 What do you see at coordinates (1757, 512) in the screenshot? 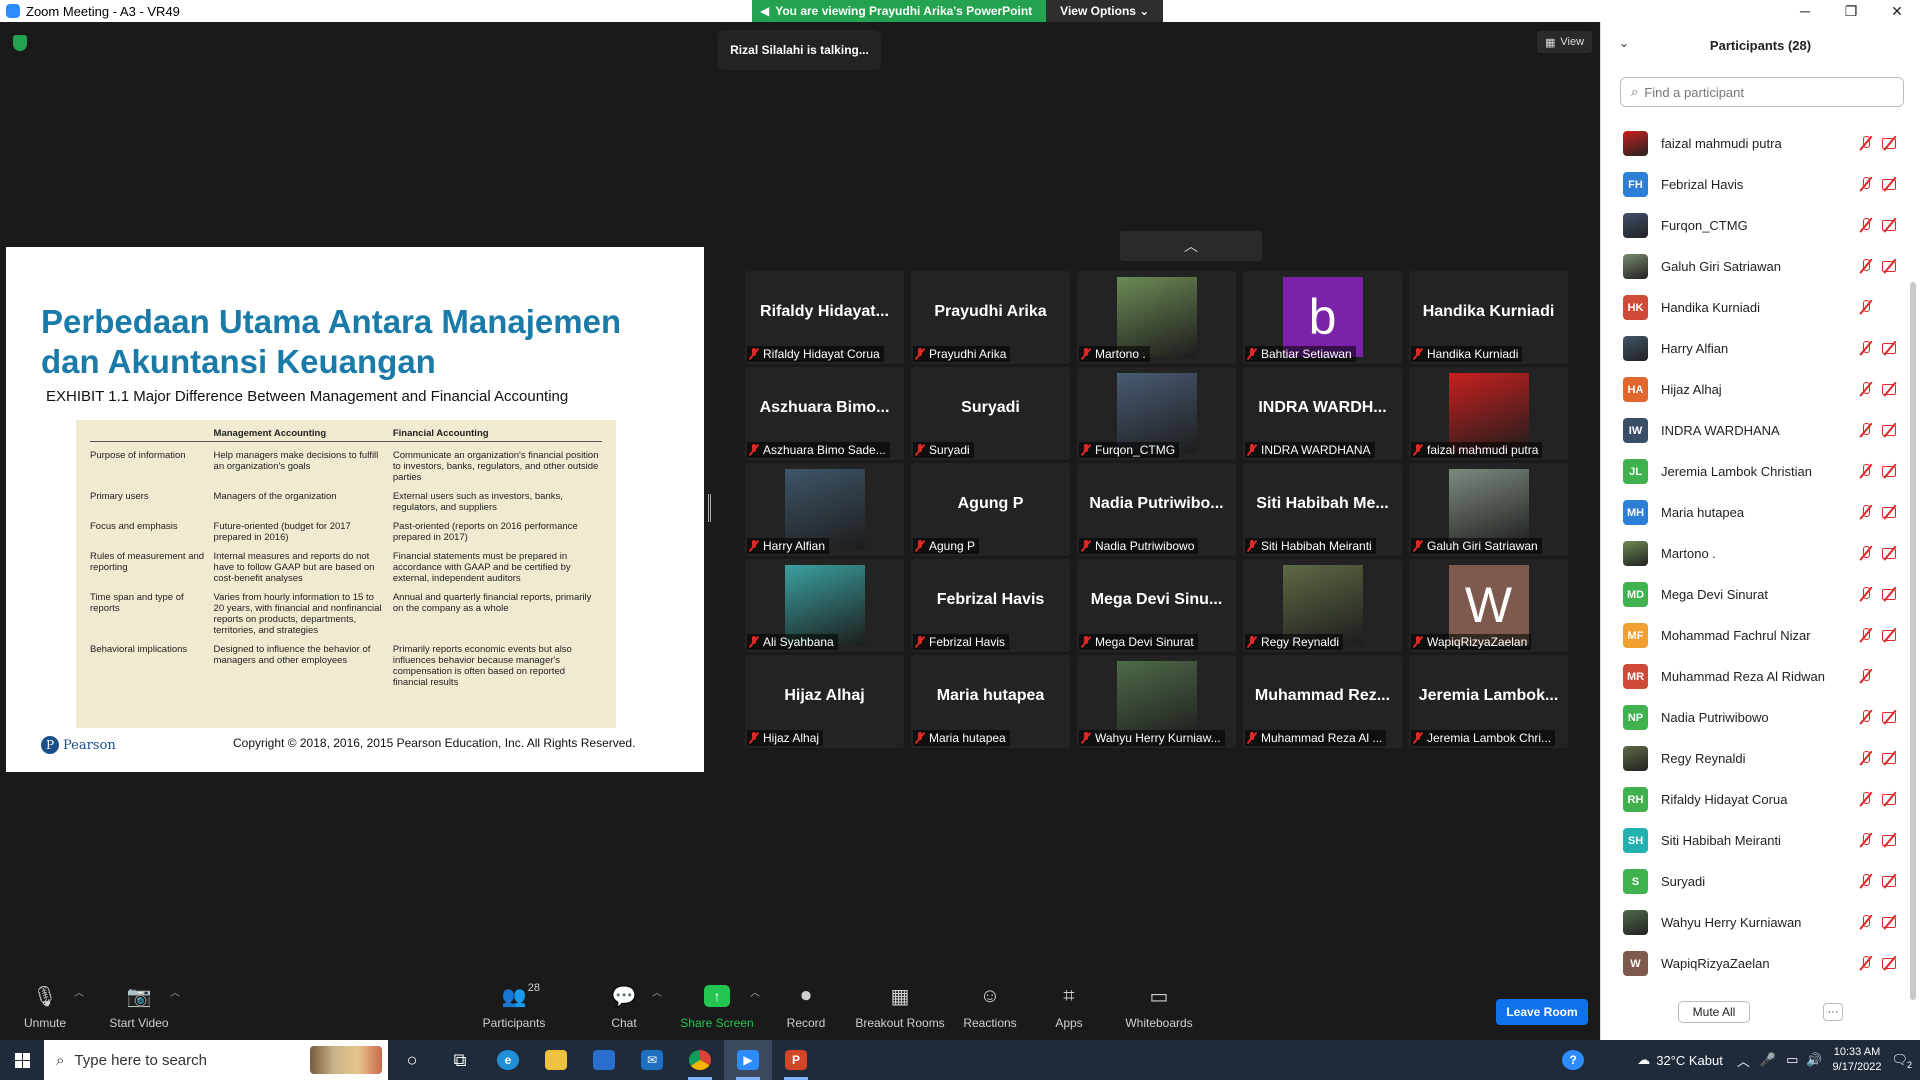
I see `participant-row: MH Maria hutapea` at bounding box center [1757, 512].